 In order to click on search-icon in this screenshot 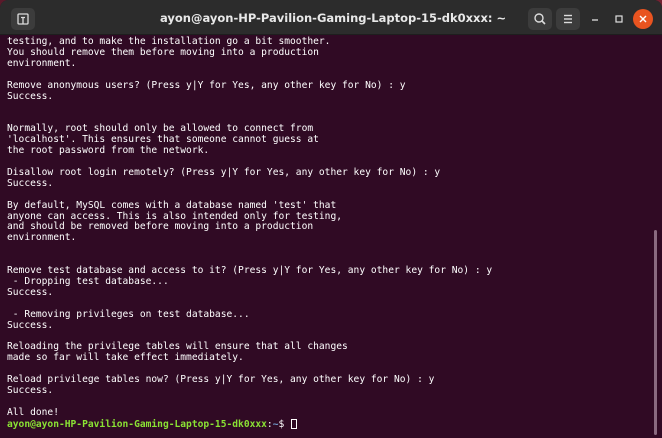, I will do `click(540, 19)`.